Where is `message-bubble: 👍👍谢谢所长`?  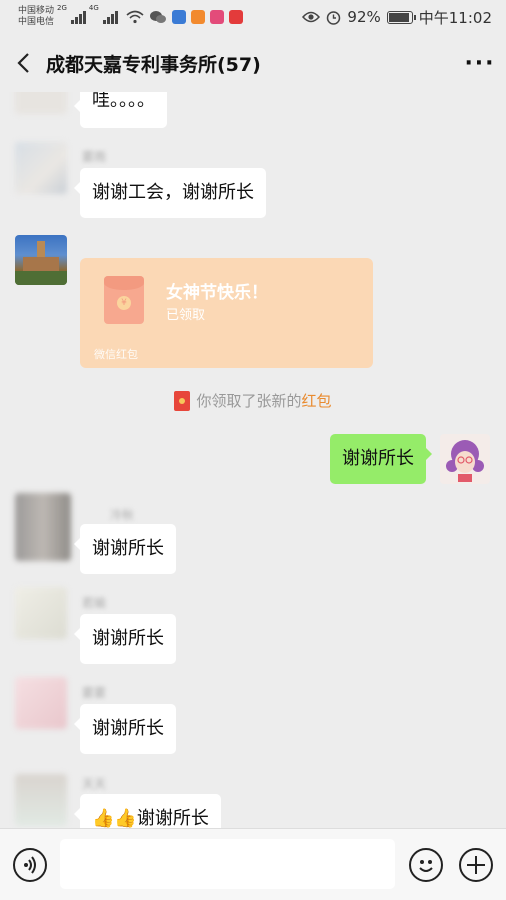
message-bubble: 👍👍谢谢所长 is located at coordinates (147, 811).